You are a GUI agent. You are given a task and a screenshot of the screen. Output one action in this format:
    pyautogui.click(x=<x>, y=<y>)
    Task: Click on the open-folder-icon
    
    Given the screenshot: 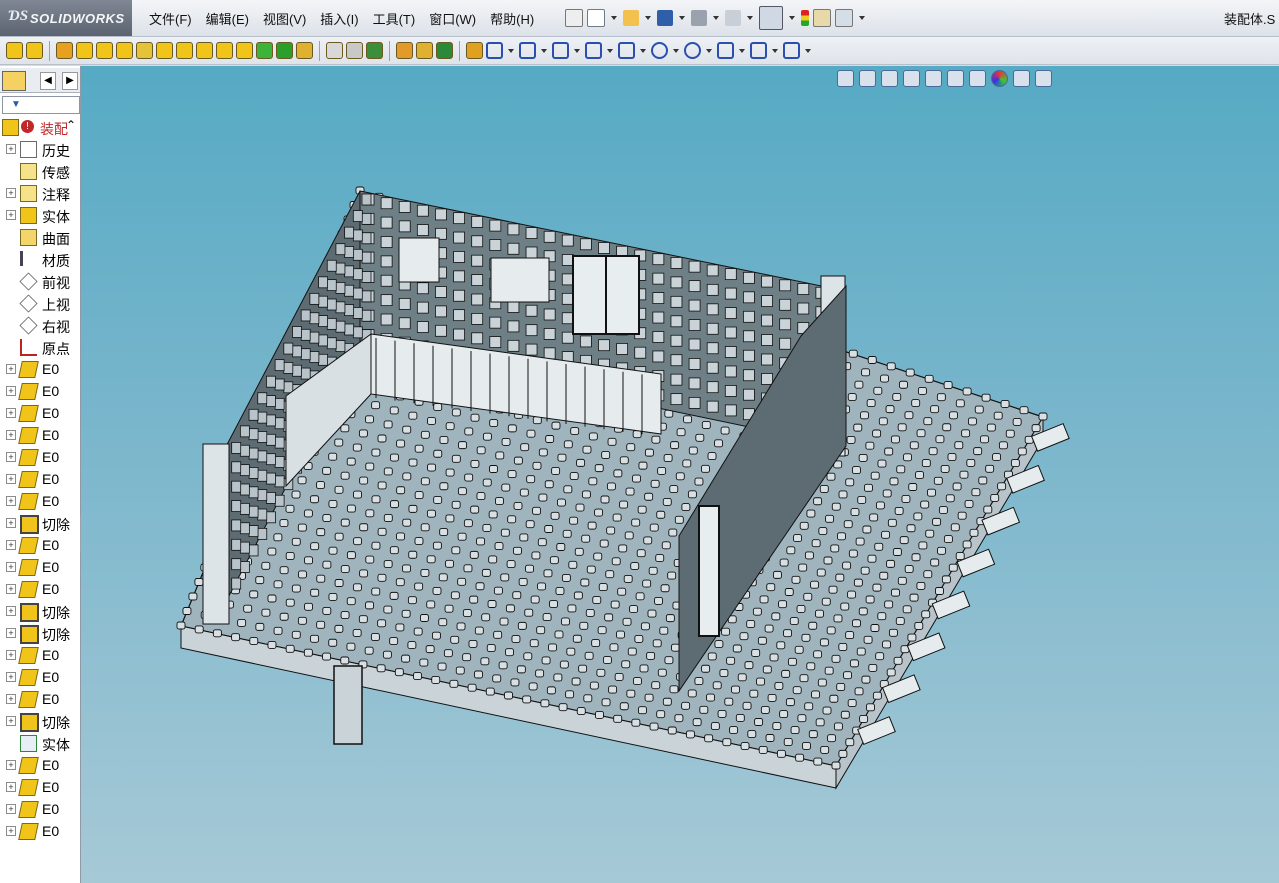 What is the action you would take?
    pyautogui.click(x=631, y=18)
    